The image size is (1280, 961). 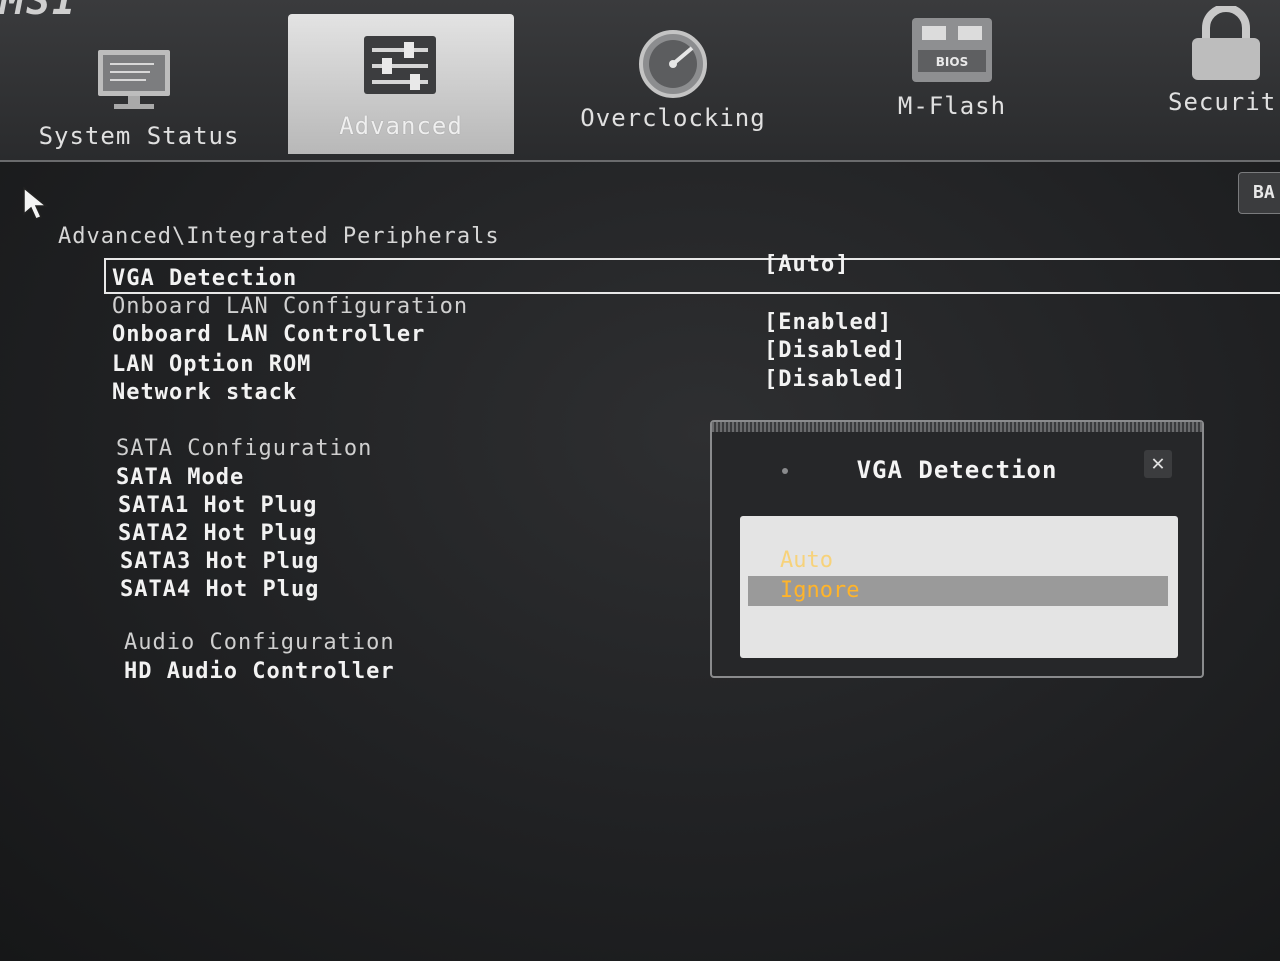 I want to click on setting-onboard-lan-controller: Onboard LAN Controller, so click(x=268, y=334).